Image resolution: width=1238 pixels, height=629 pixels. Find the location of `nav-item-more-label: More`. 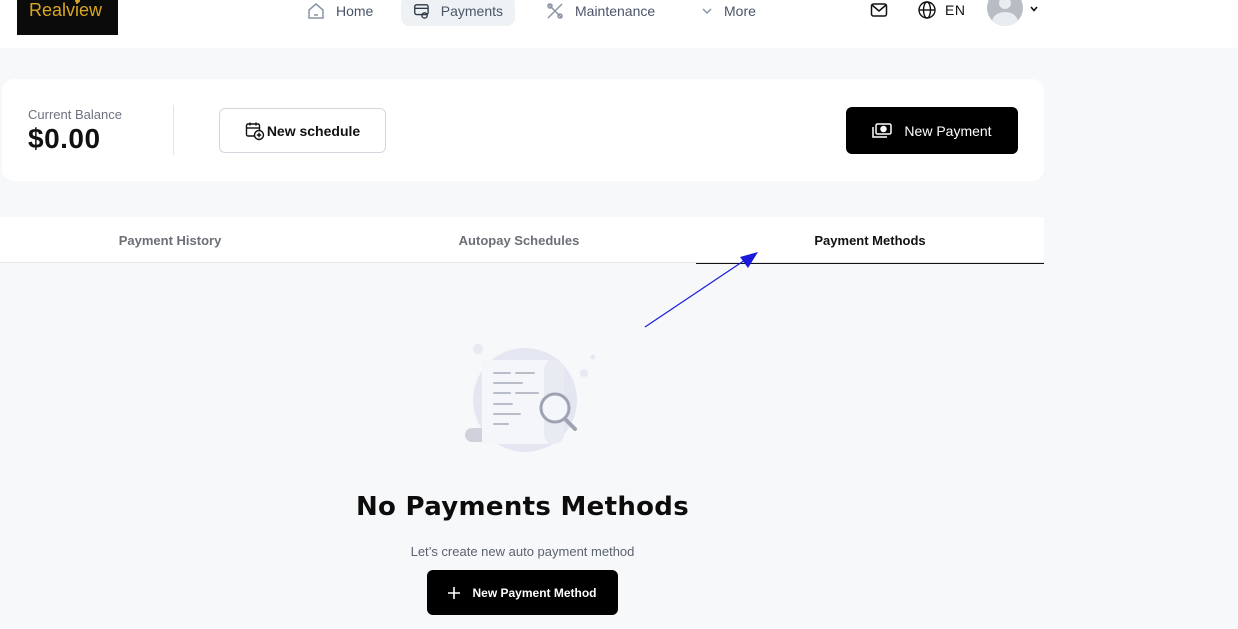

nav-item-more-label: More is located at coordinates (740, 11).